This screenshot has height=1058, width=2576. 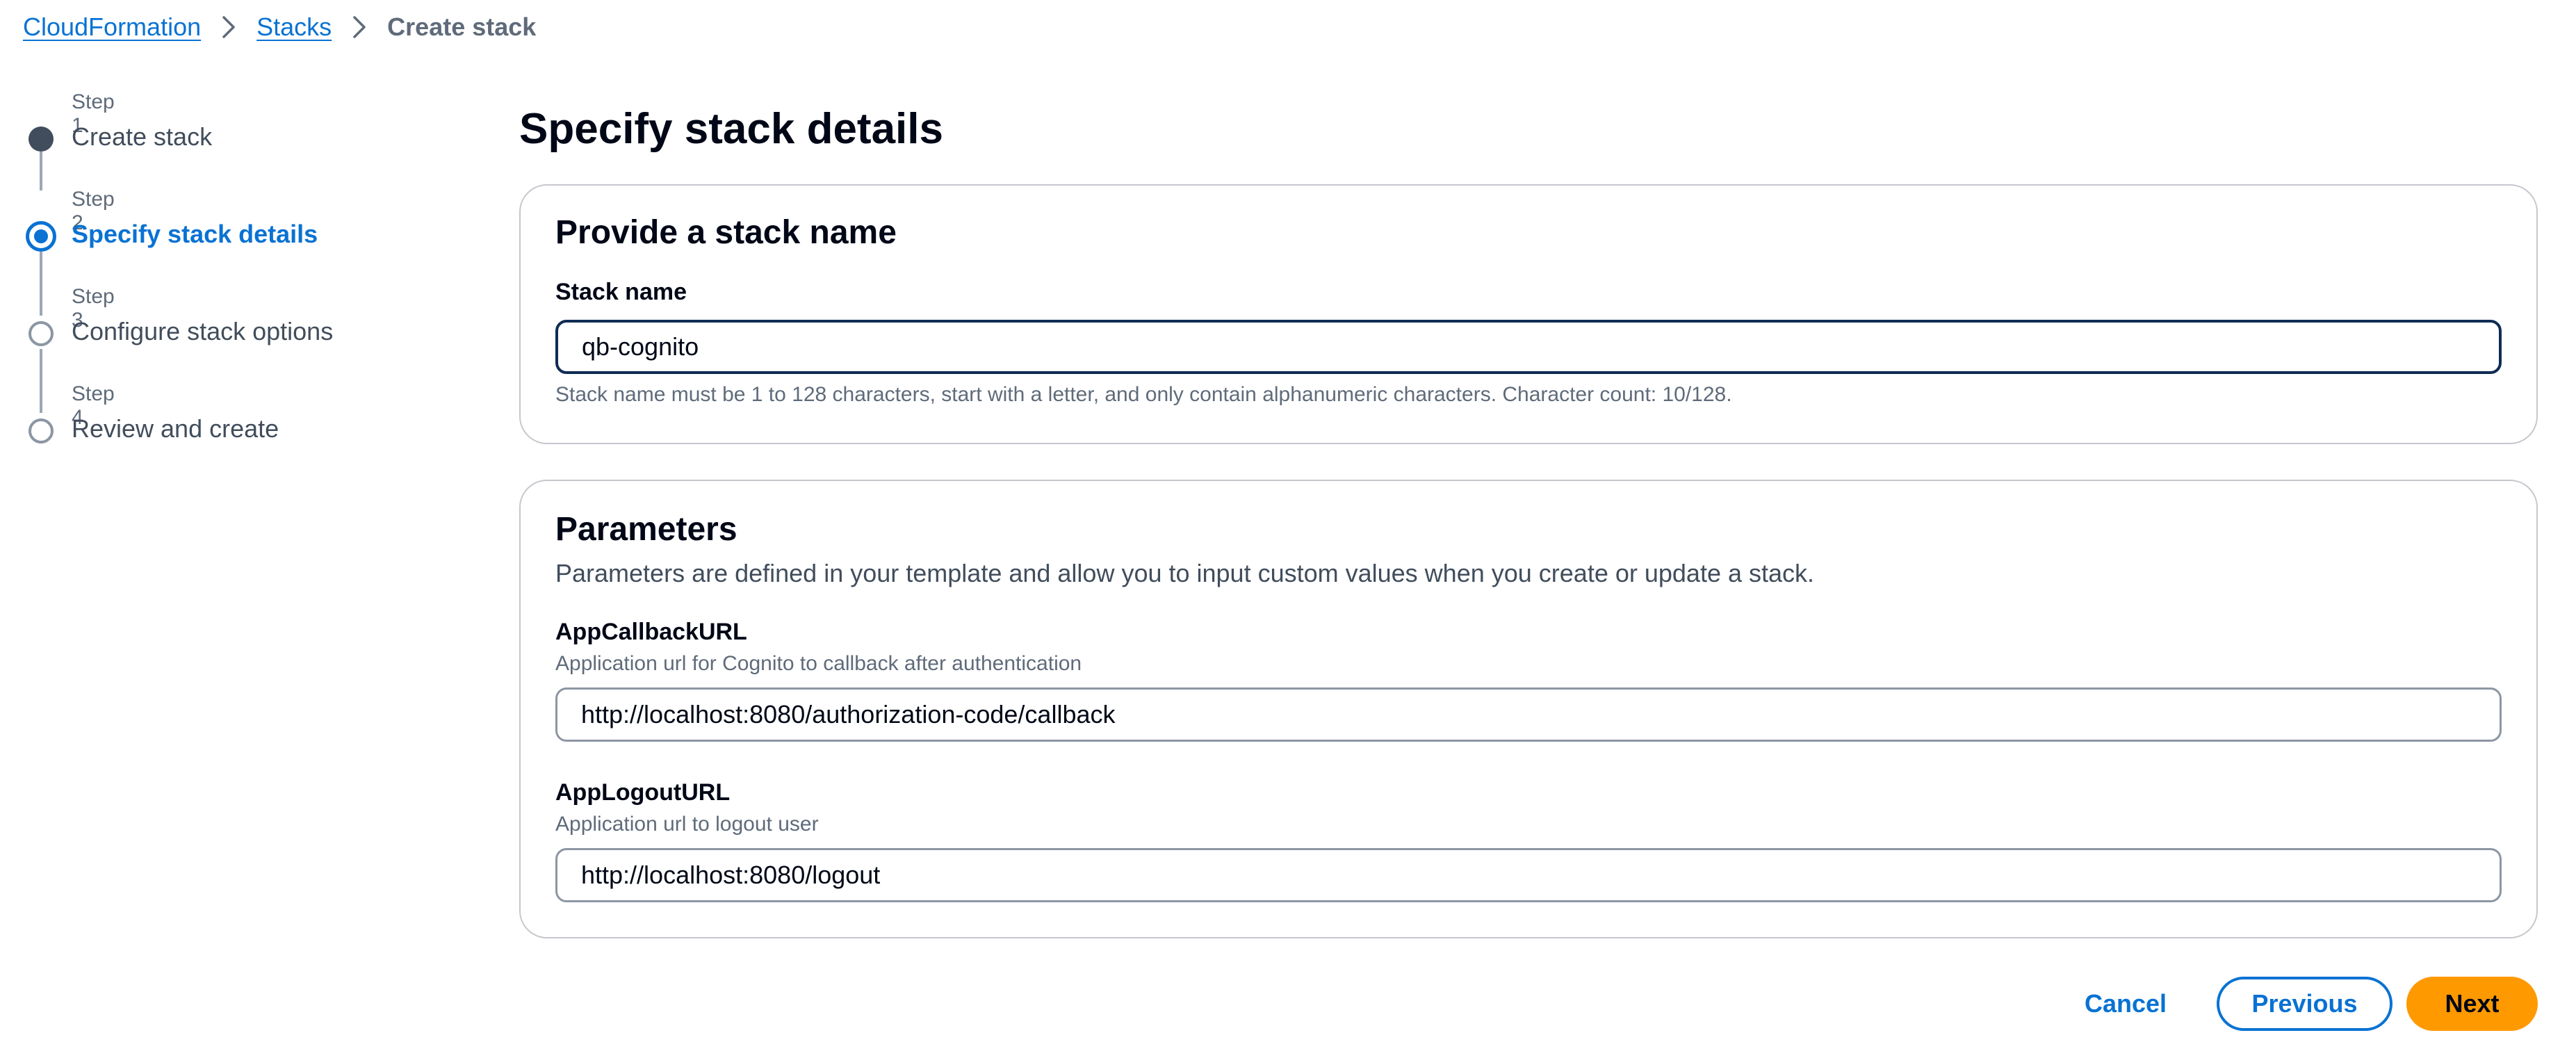 I want to click on step-title: Configure stack options, so click(x=203, y=331).